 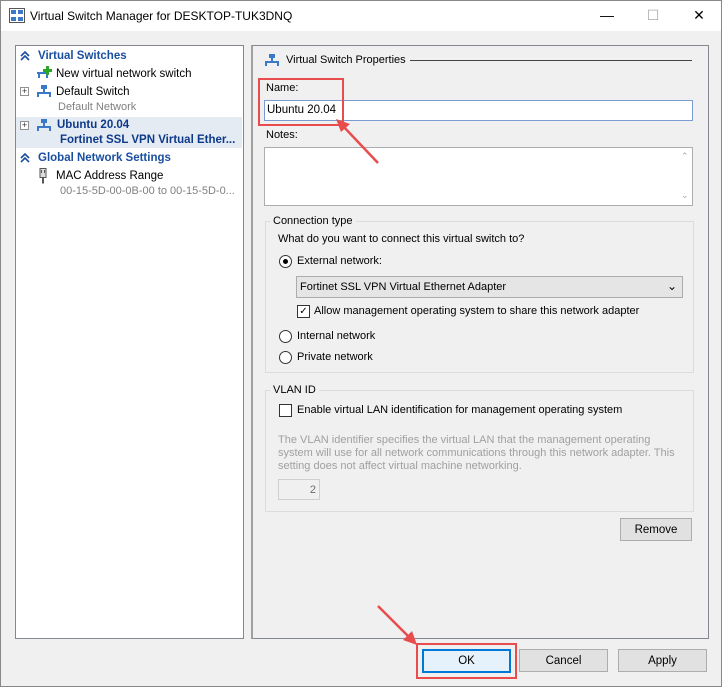 What do you see at coordinates (285, 357) in the screenshot?
I see `private-network-radio` at bounding box center [285, 357].